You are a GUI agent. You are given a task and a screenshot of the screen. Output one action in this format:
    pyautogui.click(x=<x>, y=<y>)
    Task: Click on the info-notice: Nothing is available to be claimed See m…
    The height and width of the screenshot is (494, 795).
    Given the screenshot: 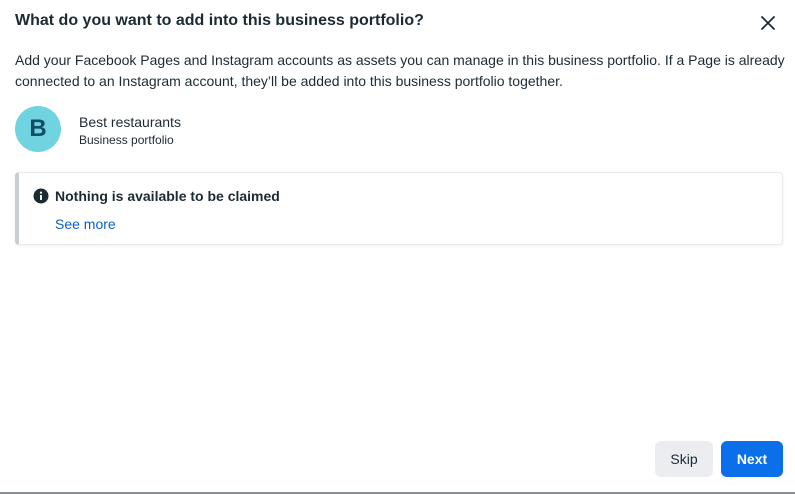 What is the action you would take?
    pyautogui.click(x=399, y=208)
    